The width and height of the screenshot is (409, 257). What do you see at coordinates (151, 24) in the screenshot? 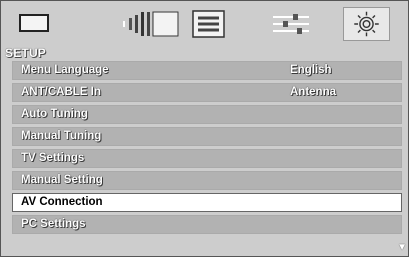
I see `sound-icon` at bounding box center [151, 24].